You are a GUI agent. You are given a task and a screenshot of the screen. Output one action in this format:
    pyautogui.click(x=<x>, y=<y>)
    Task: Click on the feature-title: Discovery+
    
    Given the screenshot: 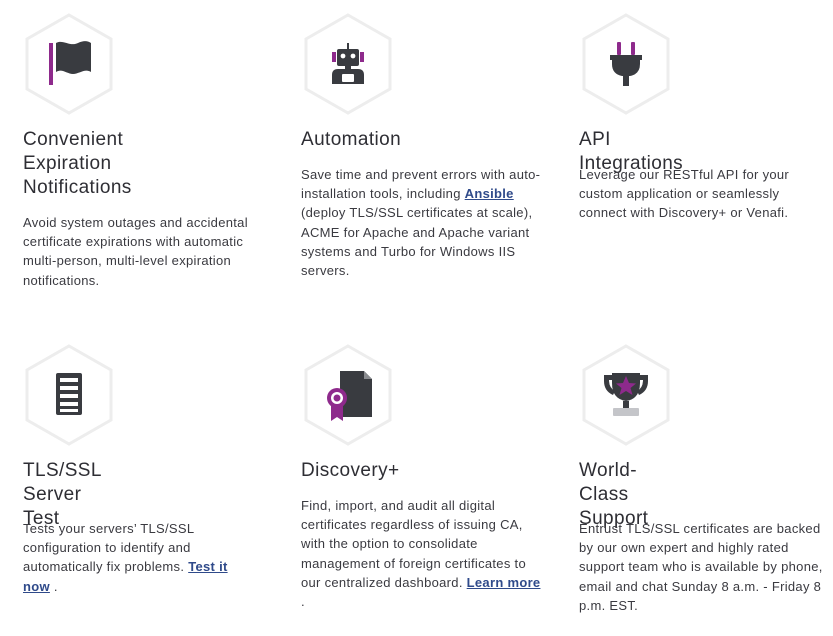 What is the action you would take?
    pyautogui.click(x=350, y=470)
    